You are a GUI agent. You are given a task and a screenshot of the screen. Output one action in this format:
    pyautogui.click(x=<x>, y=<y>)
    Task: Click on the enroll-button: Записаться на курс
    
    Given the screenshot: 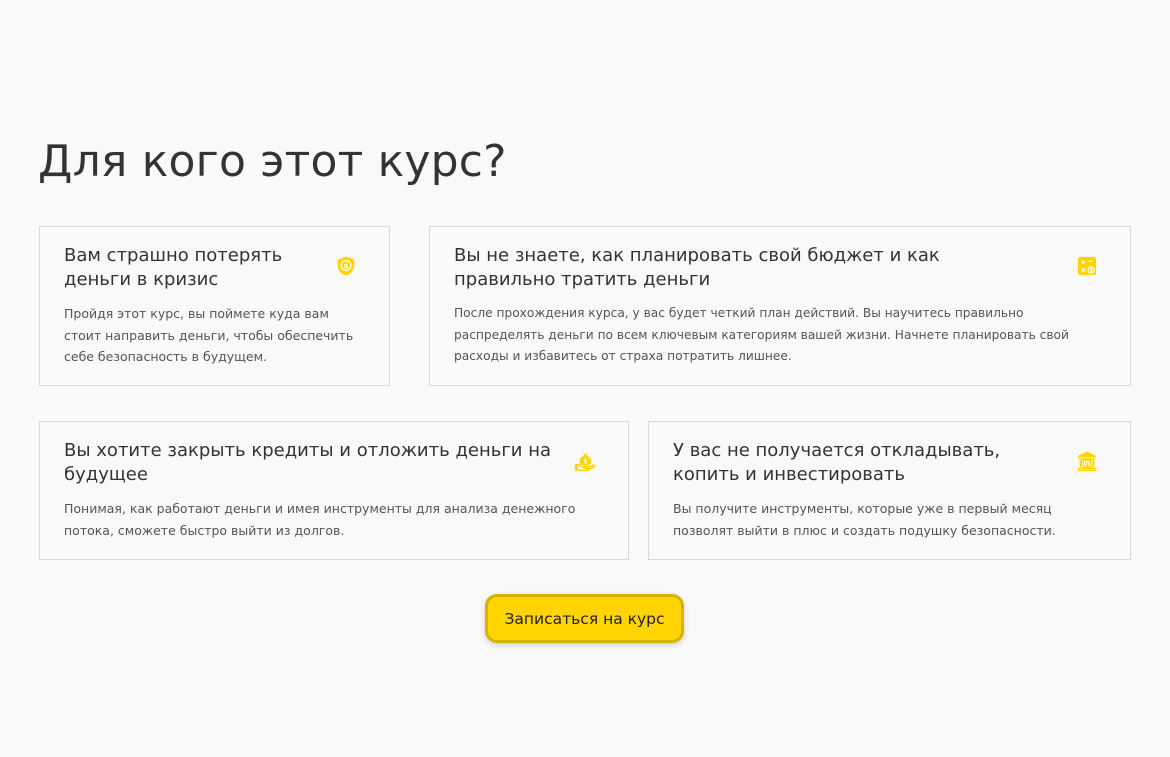 What is the action you would take?
    pyautogui.click(x=584, y=618)
    